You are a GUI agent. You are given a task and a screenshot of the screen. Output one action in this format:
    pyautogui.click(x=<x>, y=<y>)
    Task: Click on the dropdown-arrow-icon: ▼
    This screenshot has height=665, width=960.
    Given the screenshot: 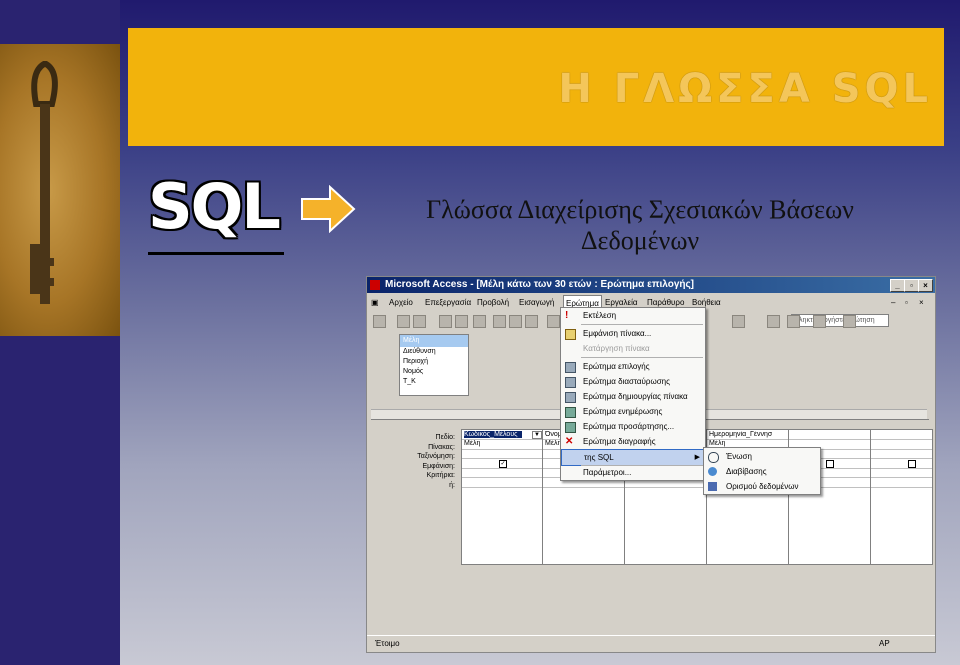 What is the action you would take?
    pyautogui.click(x=537, y=435)
    